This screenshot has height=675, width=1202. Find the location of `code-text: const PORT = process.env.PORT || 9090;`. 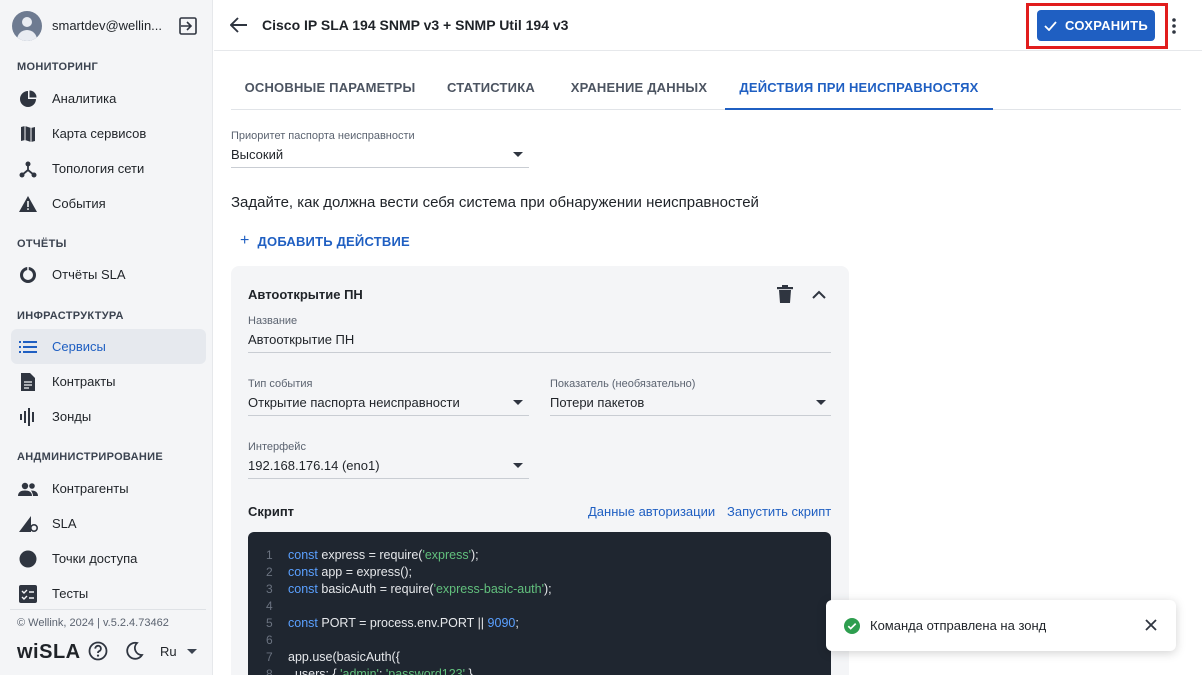

code-text: const PORT = process.env.PORT || 9090; is located at coordinates (403, 622).